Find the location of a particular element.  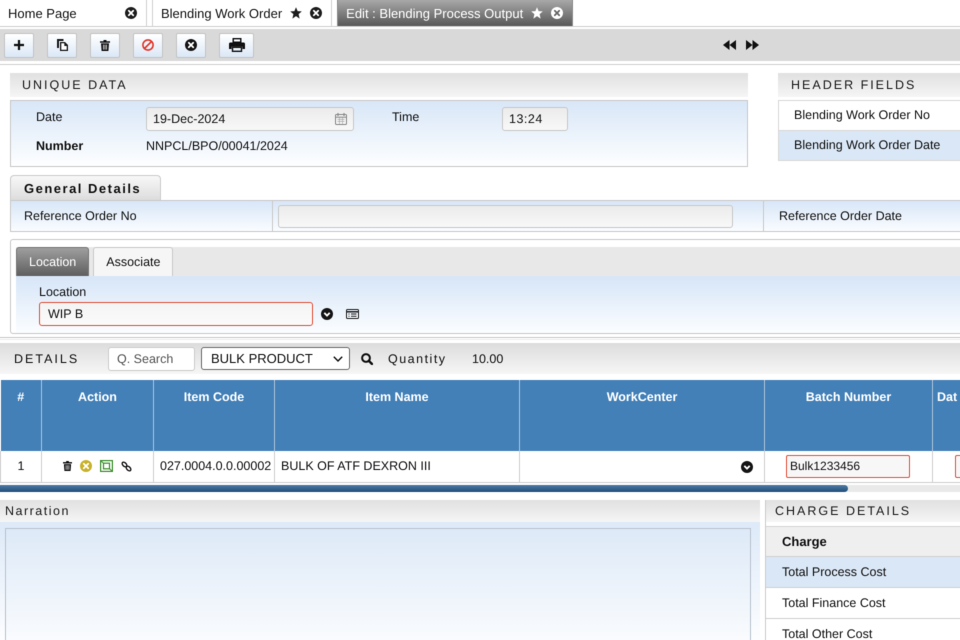

field-label: Time is located at coordinates (406, 116).